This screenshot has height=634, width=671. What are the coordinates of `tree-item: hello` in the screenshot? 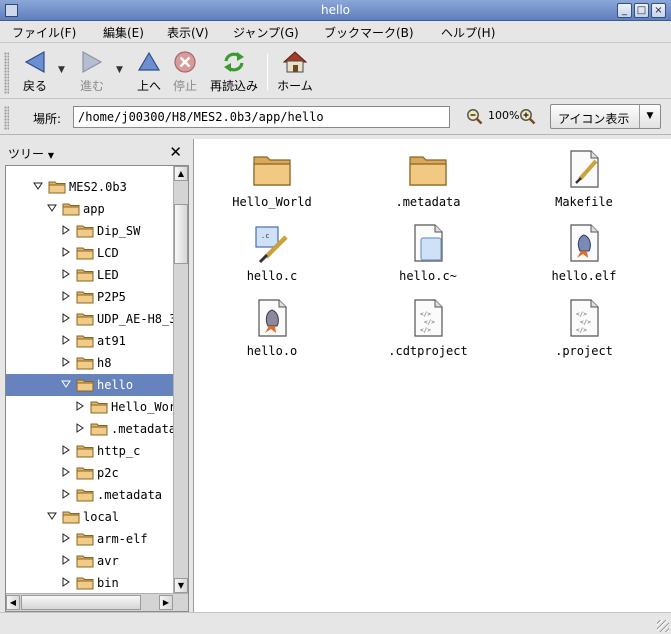 It's located at (90, 385).